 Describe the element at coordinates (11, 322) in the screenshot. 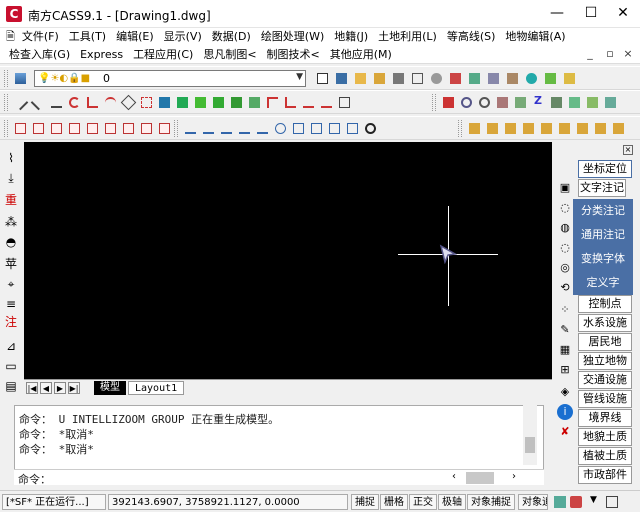

I see `left-tool-note-icon: 注` at that location.